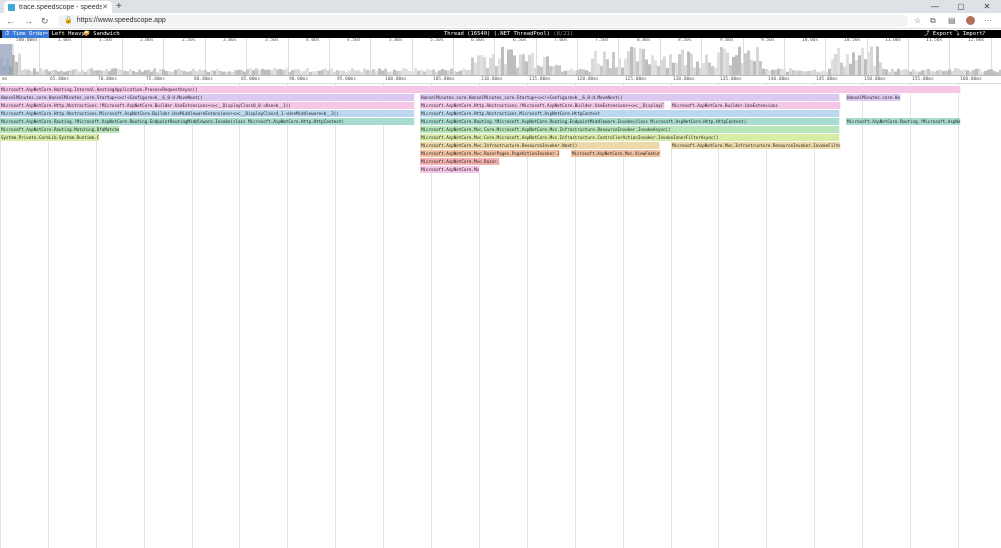 The height and width of the screenshot is (548, 1001). Describe the element at coordinates (933, 21) in the screenshot. I see `extensions-icon: ⧉` at that location.